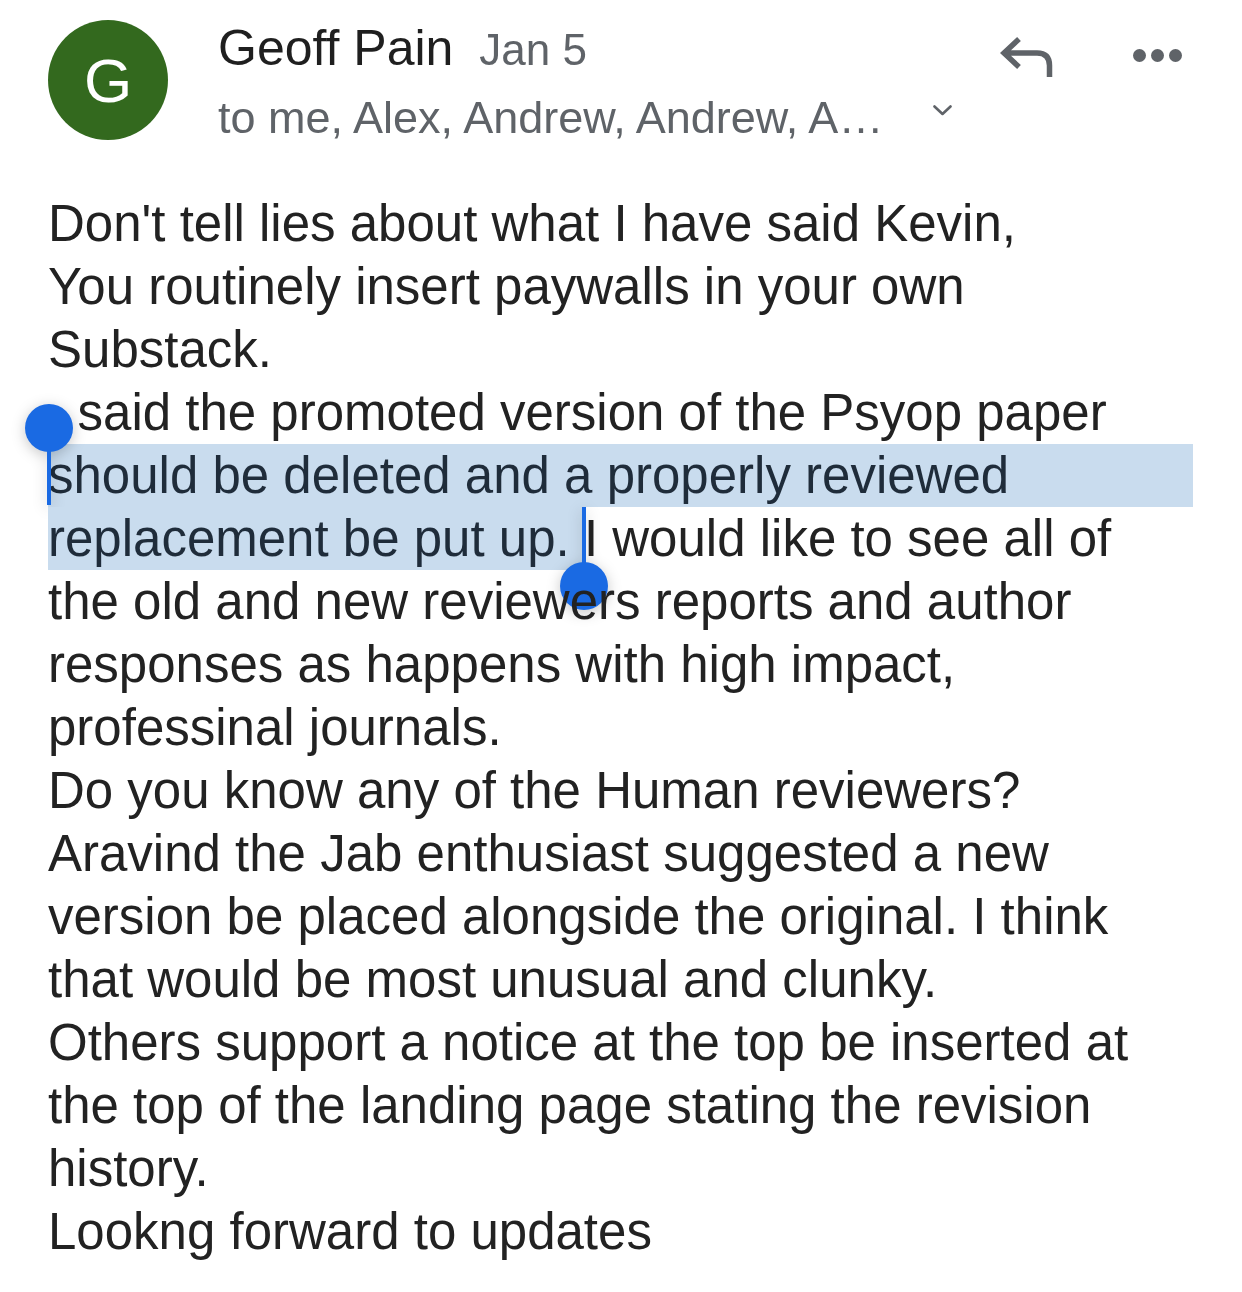 This screenshot has width=1242, height=1292. Describe the element at coordinates (560, 602) in the screenshot. I see `body-text: the old and new reviewers reports and author` at that location.